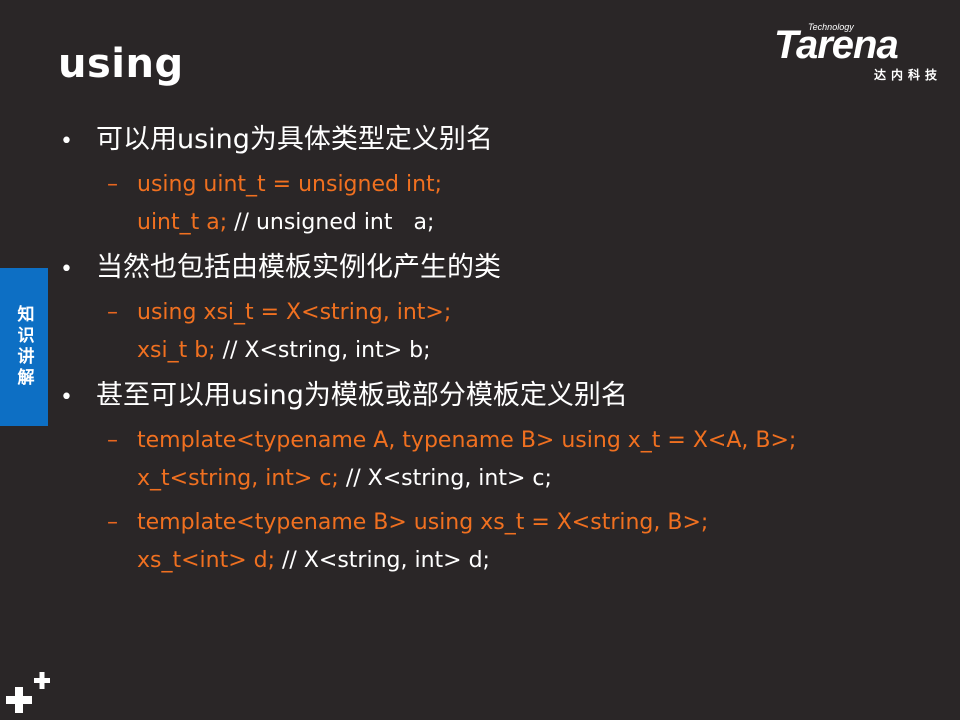 The image size is (960, 720). What do you see at coordinates (500, 141) in the screenshot?
I see `bullet-item: • 可以用using为具体类型定义别名` at bounding box center [500, 141].